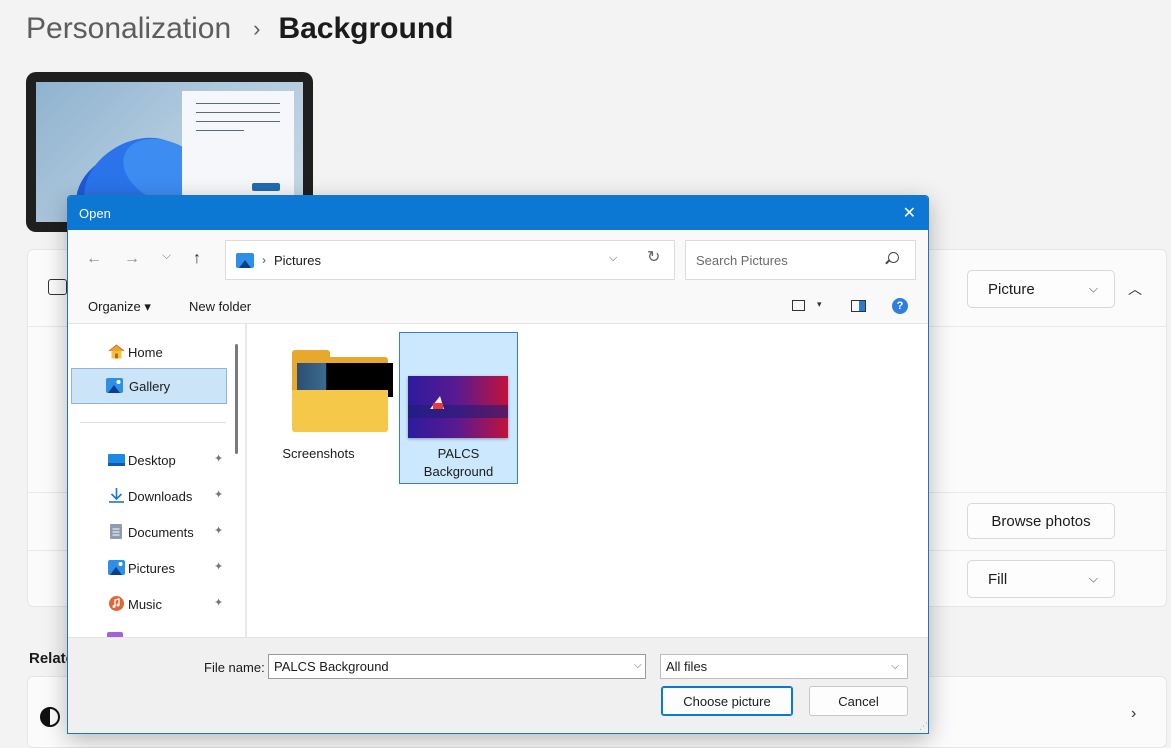  Describe the element at coordinates (95, 213) in the screenshot. I see `dialog-title: Open` at that location.